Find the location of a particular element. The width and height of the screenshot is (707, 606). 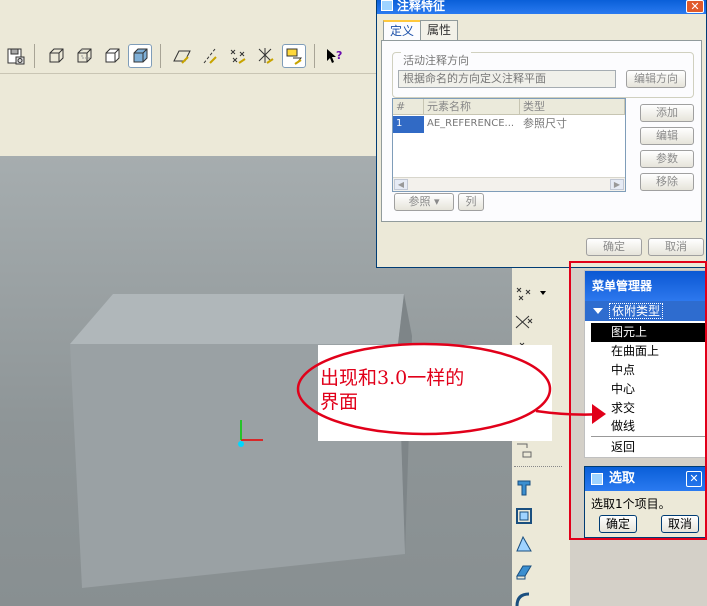

datum-point-display-icon is located at coordinates (238, 56).